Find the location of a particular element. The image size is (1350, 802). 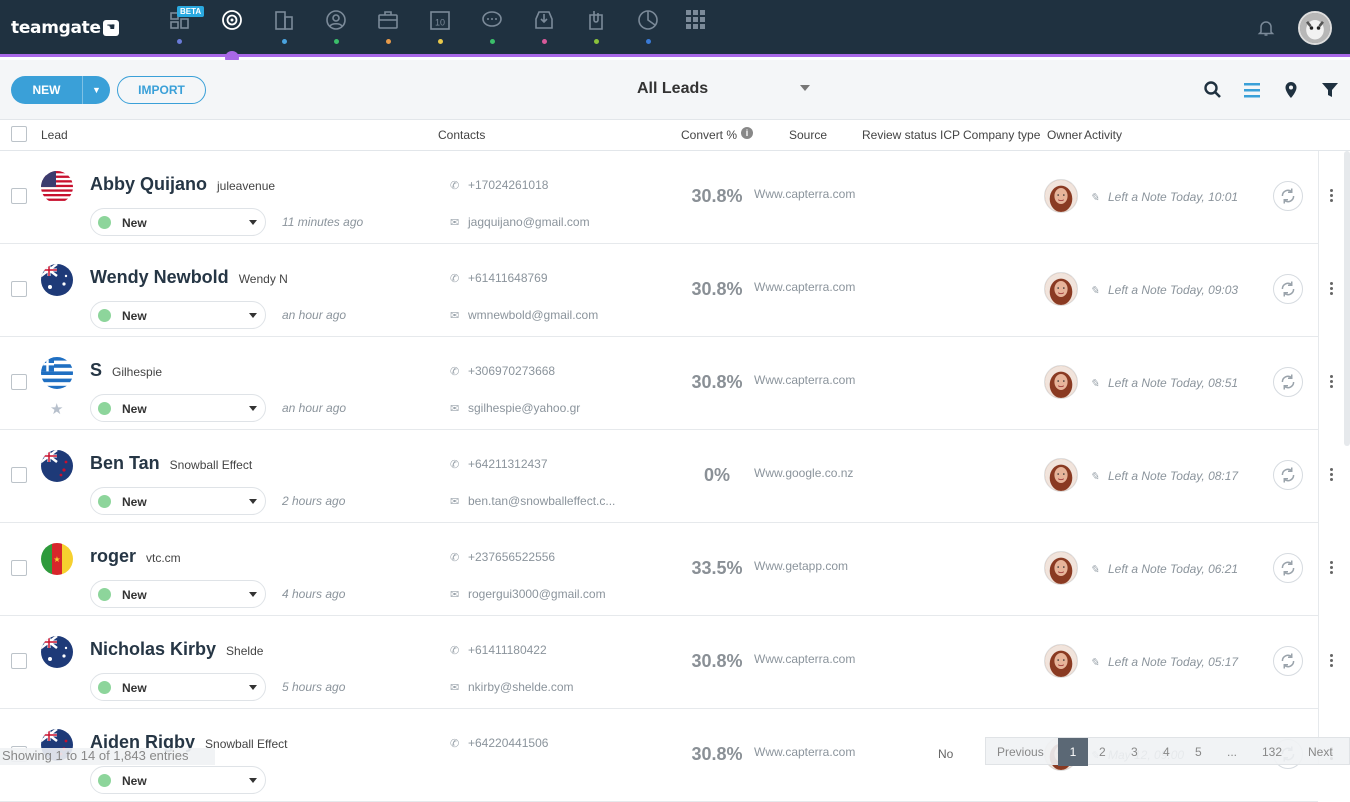

new-lead-button: NEW ▼ is located at coordinates (60, 90).